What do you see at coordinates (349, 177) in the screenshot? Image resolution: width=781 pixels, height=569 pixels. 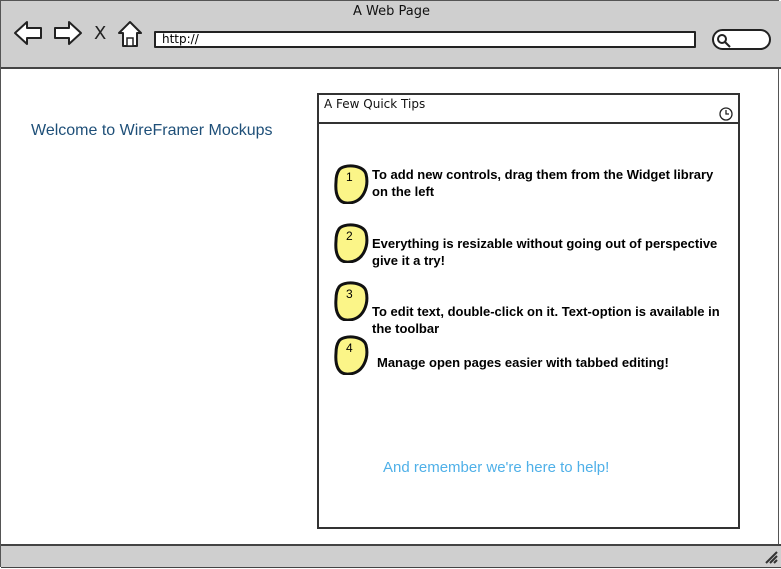 I see `tip-number: 1` at bounding box center [349, 177].